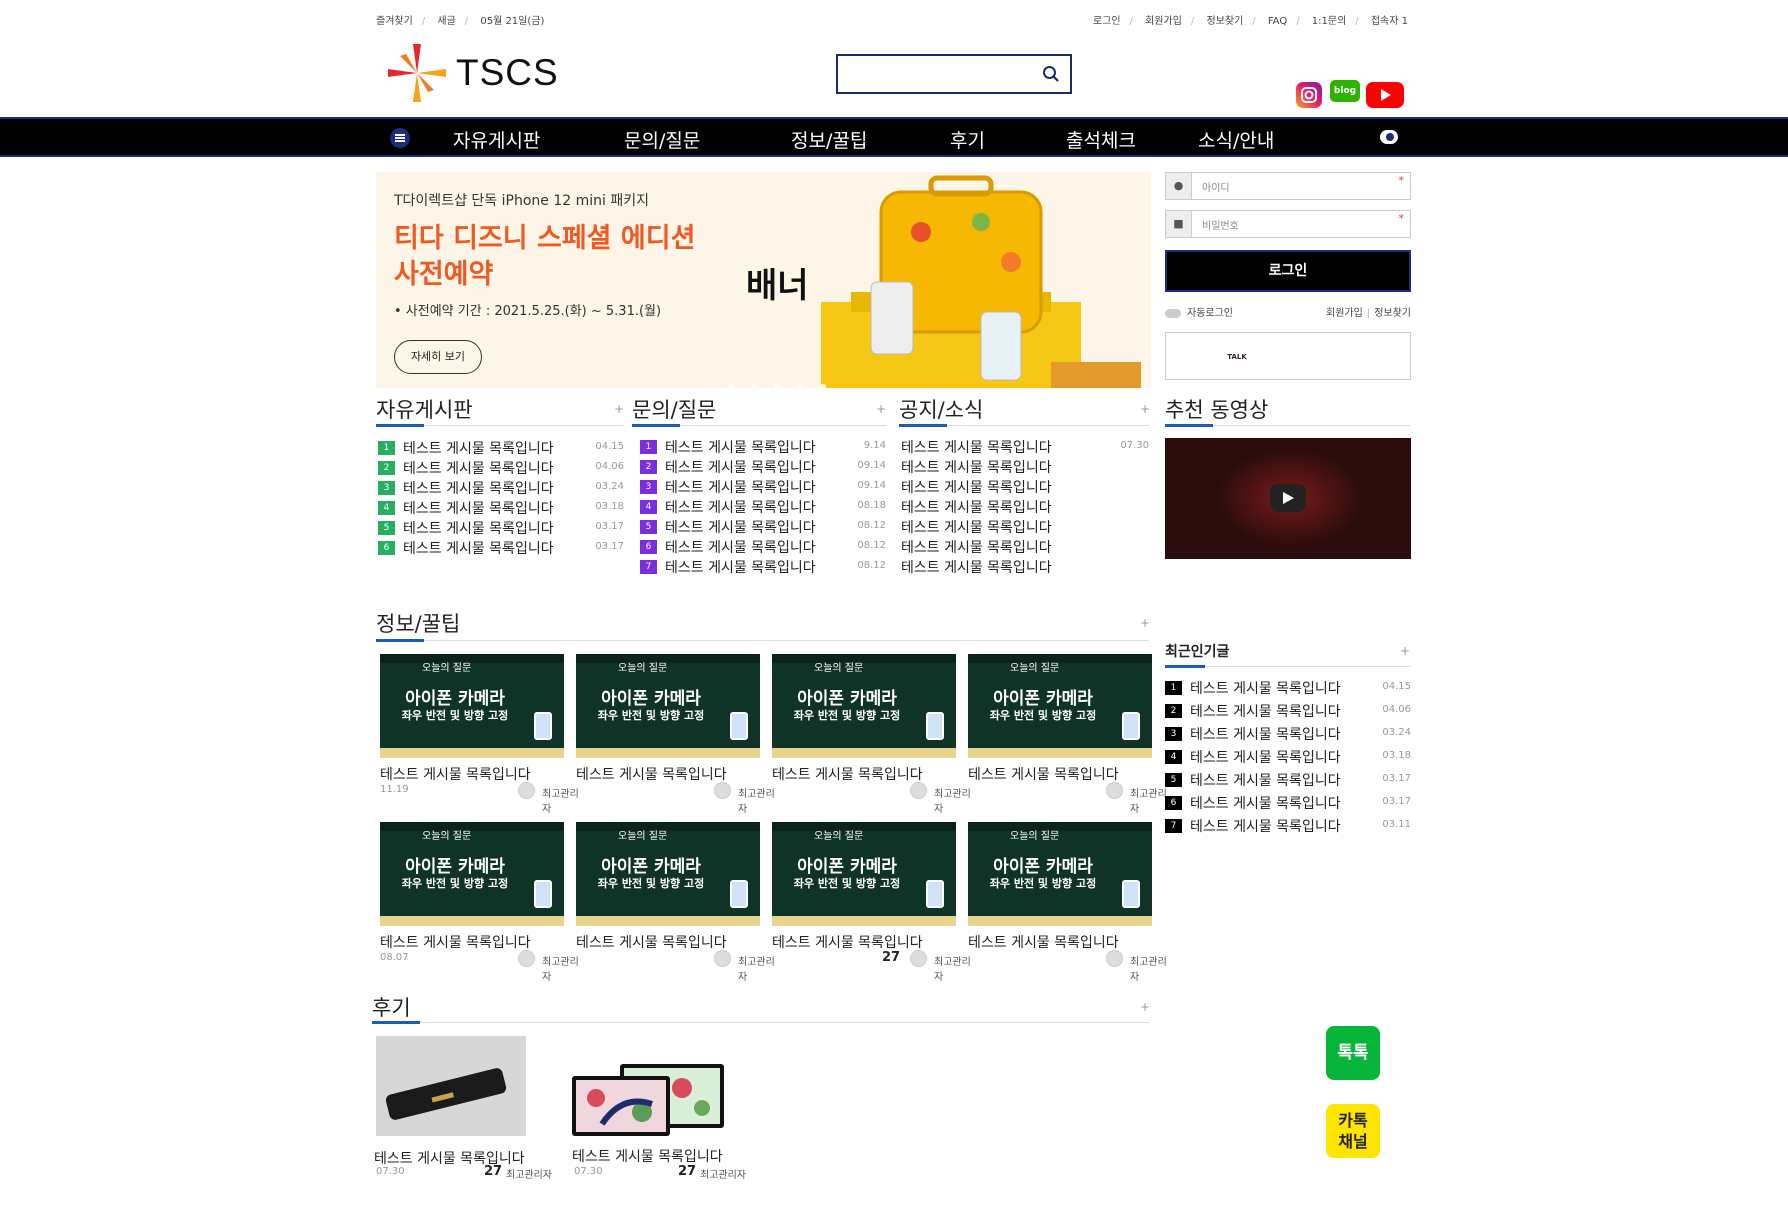 This screenshot has height=1212, width=1788. I want to click on list-item: 테스트 게시물 목록입니다 07.30, so click(1025, 447).